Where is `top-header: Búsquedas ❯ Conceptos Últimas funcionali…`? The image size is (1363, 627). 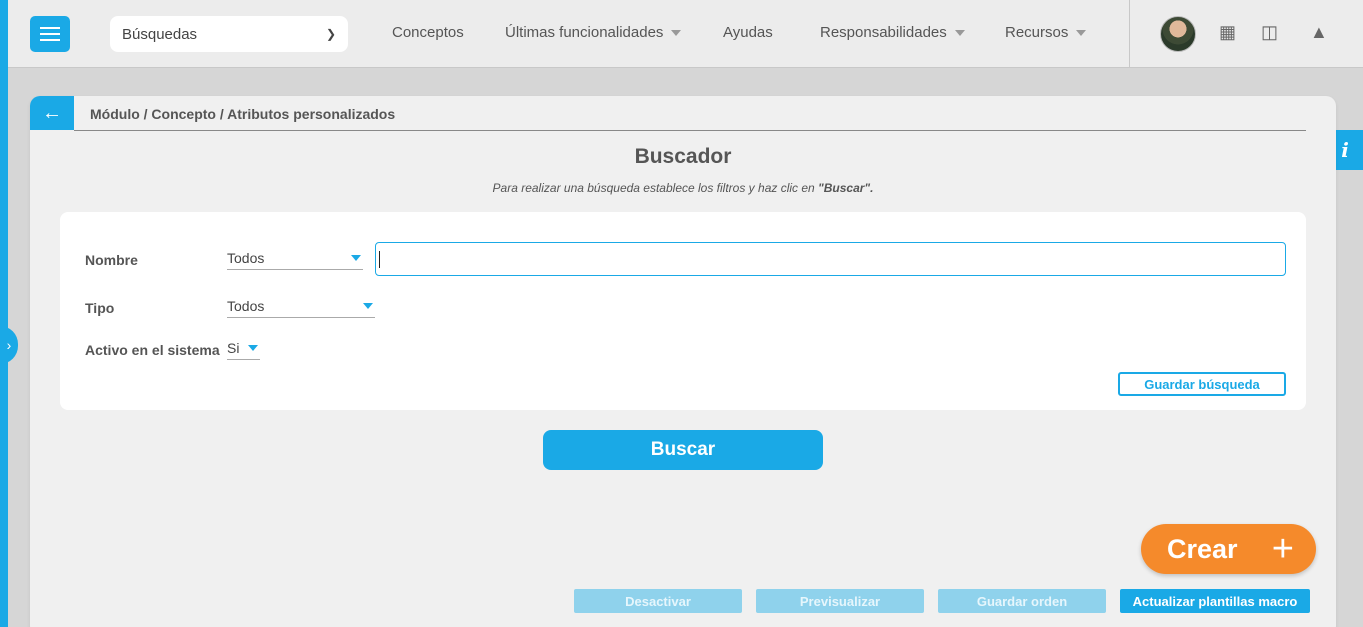
top-header: Búsquedas ❯ Conceptos Últimas funcionali… is located at coordinates (685, 34).